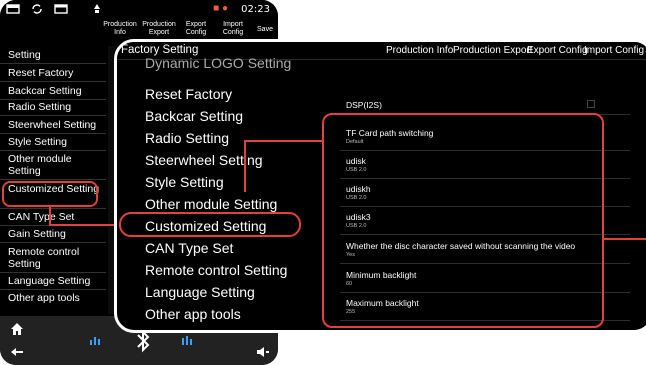 This screenshot has width=646, height=365. Describe the element at coordinates (17, 329) in the screenshot. I see `home-icon` at that location.